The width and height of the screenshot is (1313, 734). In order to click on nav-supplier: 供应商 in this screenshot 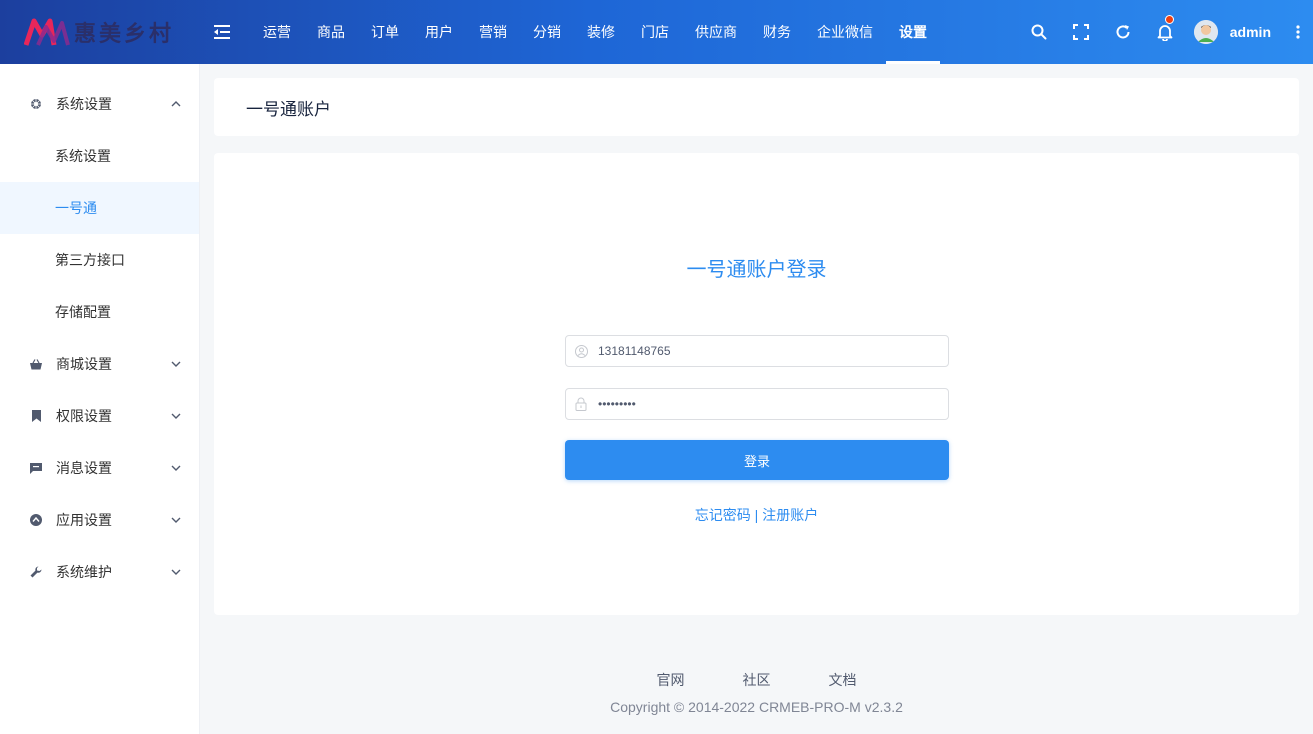, I will do `click(716, 32)`.